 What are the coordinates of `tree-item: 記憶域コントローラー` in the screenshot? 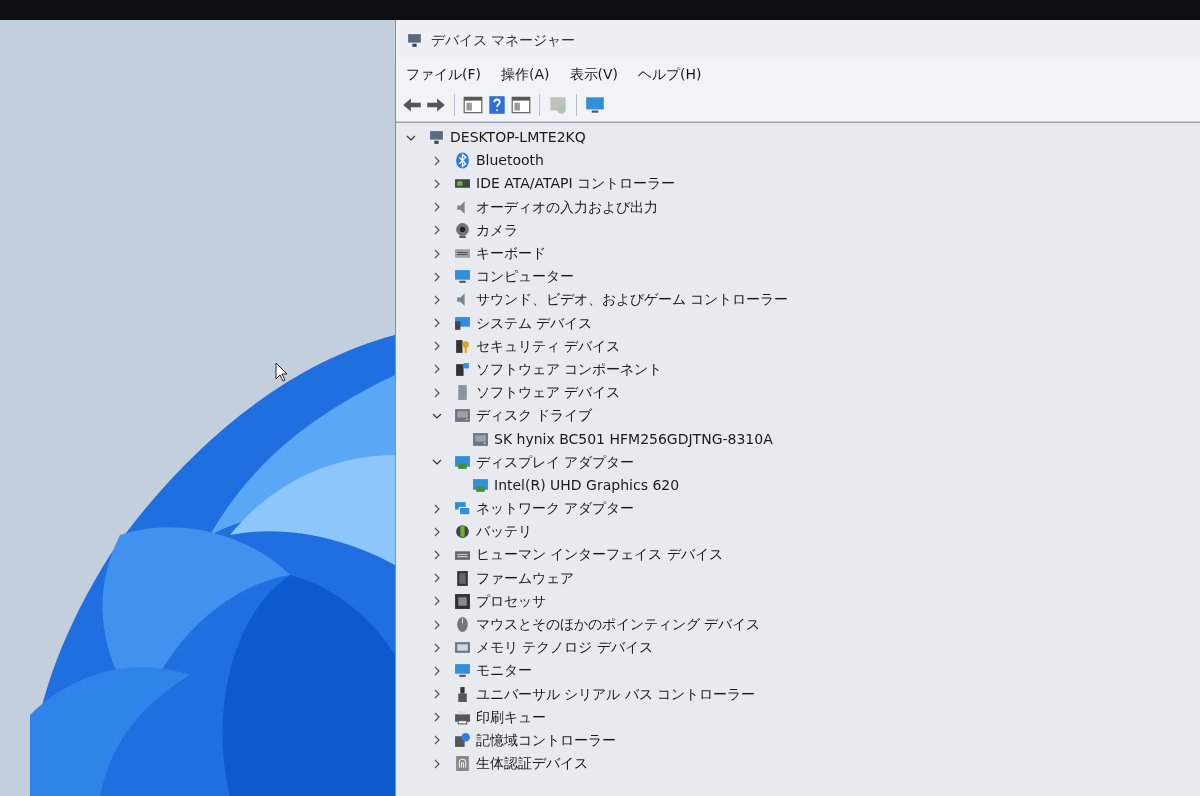 It's located at (546, 740).